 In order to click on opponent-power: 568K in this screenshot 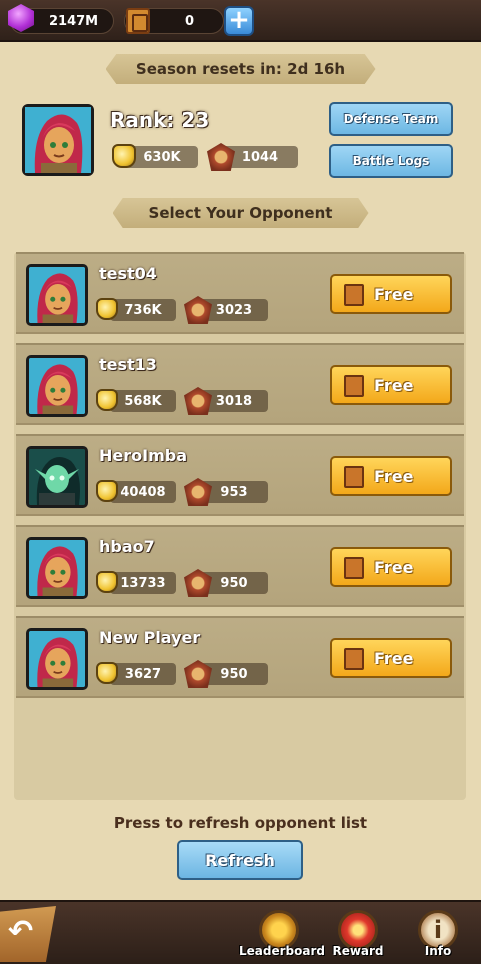, I will do `click(143, 401)`.